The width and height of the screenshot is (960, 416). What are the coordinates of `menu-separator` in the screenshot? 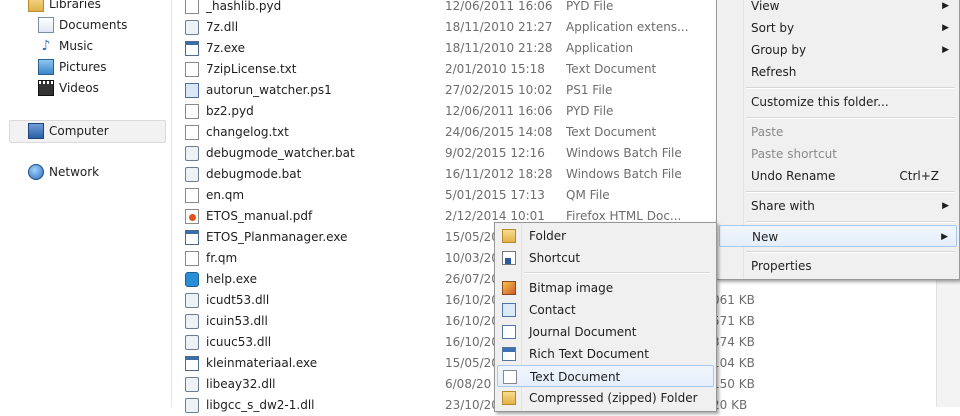 It's located at (850, 118).